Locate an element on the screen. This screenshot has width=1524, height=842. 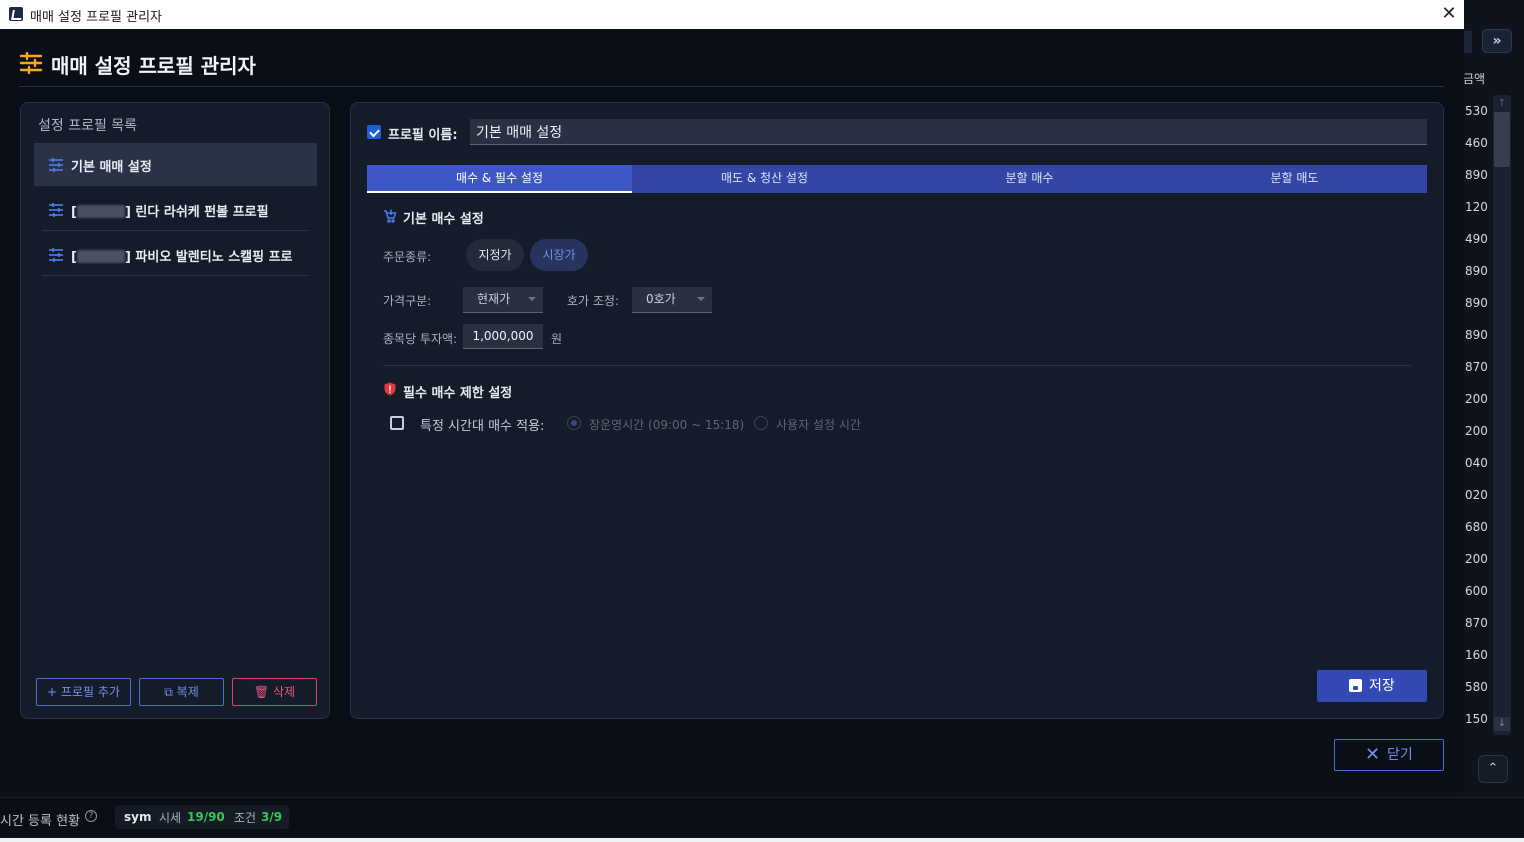
amount-unit: 원 is located at coordinates (557, 339).